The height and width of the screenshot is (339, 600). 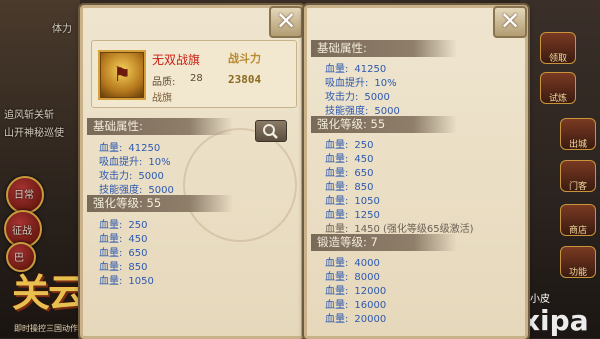 I want to click on enhance-row-locked: 血量: 1450 (强化等级65级激活), so click(x=399, y=229).